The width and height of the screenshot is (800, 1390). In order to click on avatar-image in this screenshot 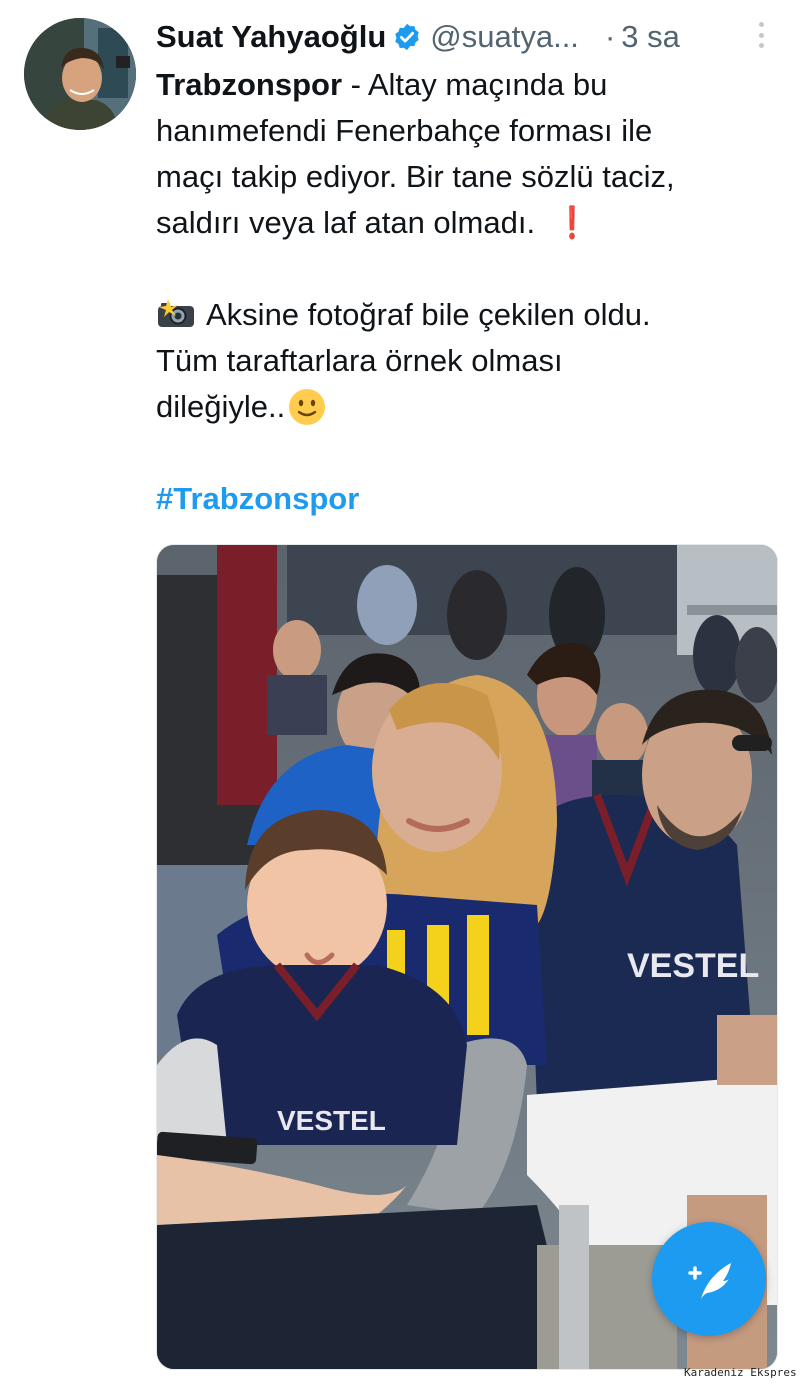, I will do `click(80, 74)`.